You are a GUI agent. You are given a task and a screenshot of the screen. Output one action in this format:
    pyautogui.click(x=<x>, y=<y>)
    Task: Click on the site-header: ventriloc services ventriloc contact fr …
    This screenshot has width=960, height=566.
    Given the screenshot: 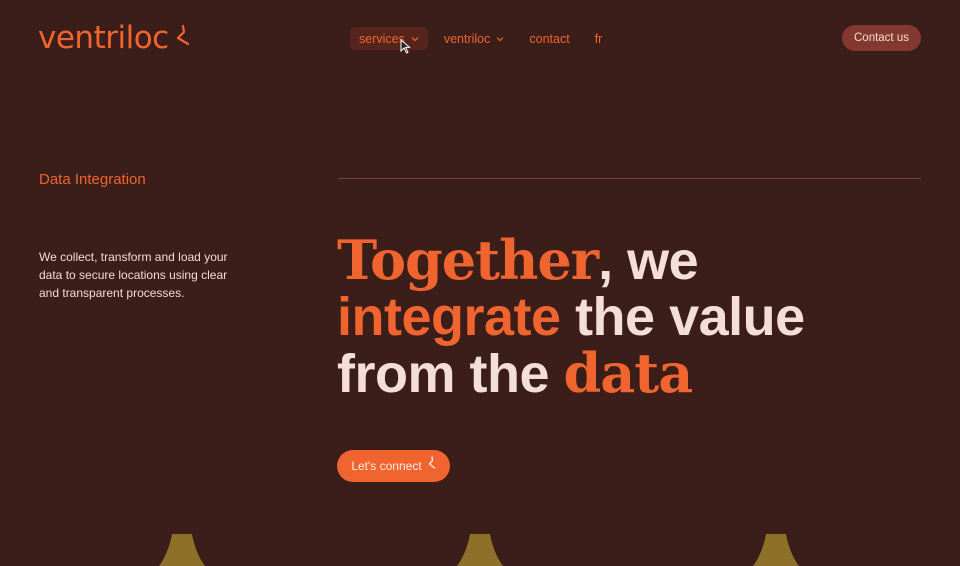 What is the action you would take?
    pyautogui.click(x=480, y=40)
    